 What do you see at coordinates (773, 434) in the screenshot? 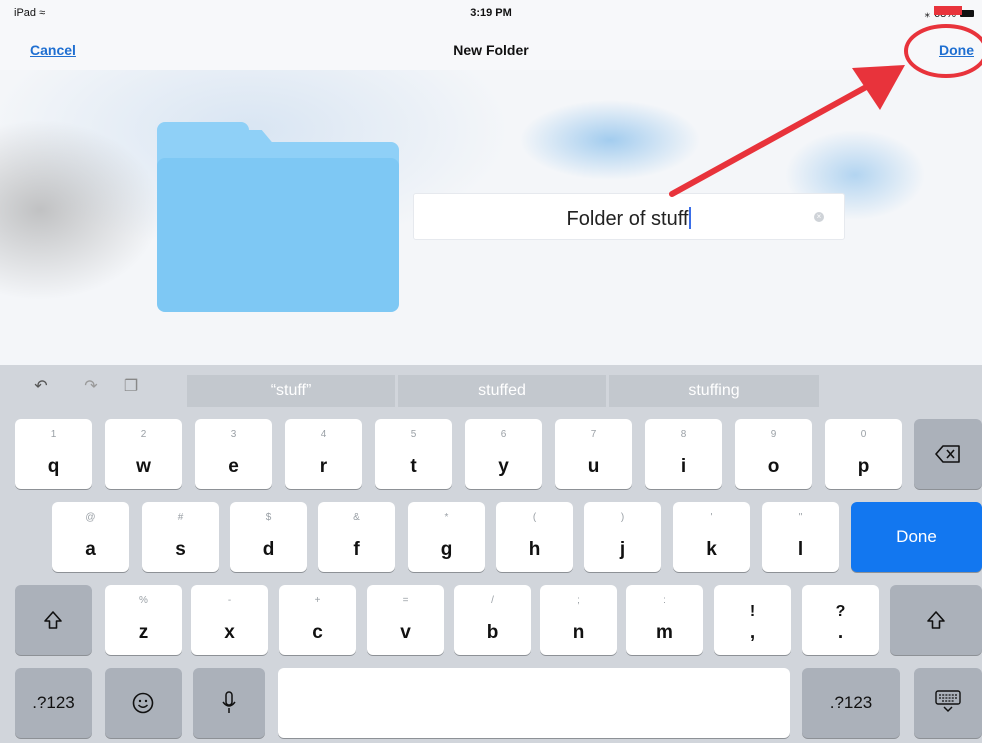
I see `key-alt-label: 9` at bounding box center [773, 434].